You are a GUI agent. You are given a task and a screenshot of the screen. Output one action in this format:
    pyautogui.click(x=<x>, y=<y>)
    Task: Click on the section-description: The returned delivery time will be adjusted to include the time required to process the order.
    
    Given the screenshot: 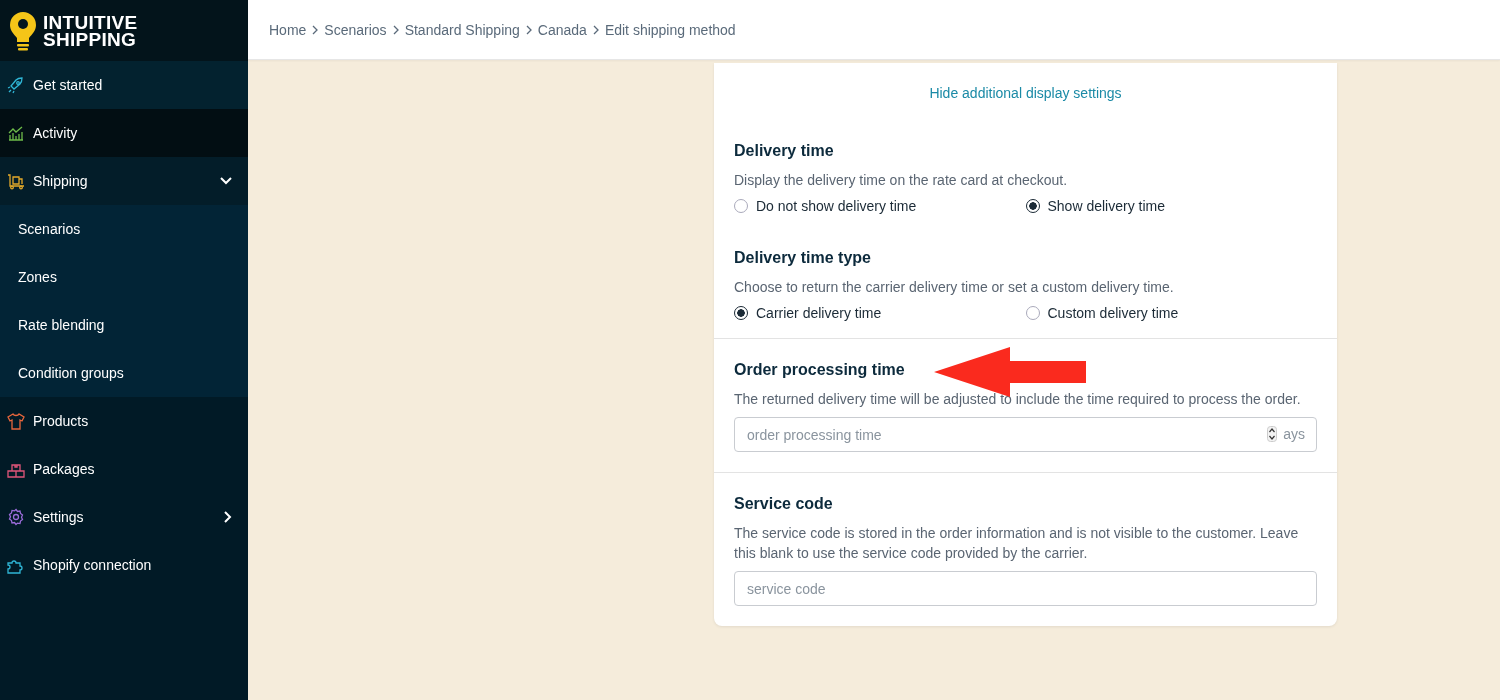 What is the action you would take?
    pyautogui.click(x=1018, y=399)
    